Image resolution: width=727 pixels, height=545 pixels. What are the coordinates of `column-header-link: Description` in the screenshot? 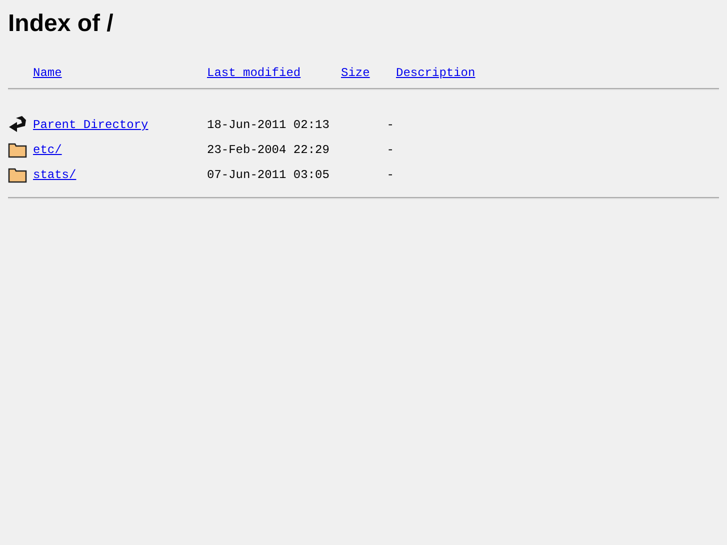 It's located at (436, 73).